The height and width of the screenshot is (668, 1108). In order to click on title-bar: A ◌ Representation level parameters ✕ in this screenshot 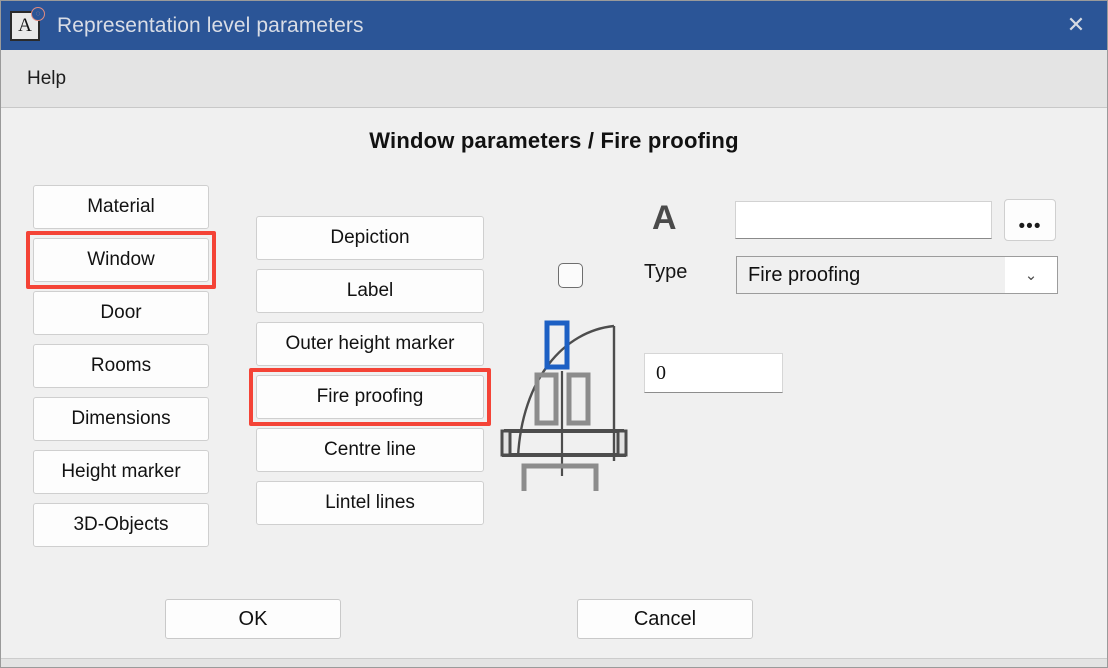, I will do `click(554, 25)`.